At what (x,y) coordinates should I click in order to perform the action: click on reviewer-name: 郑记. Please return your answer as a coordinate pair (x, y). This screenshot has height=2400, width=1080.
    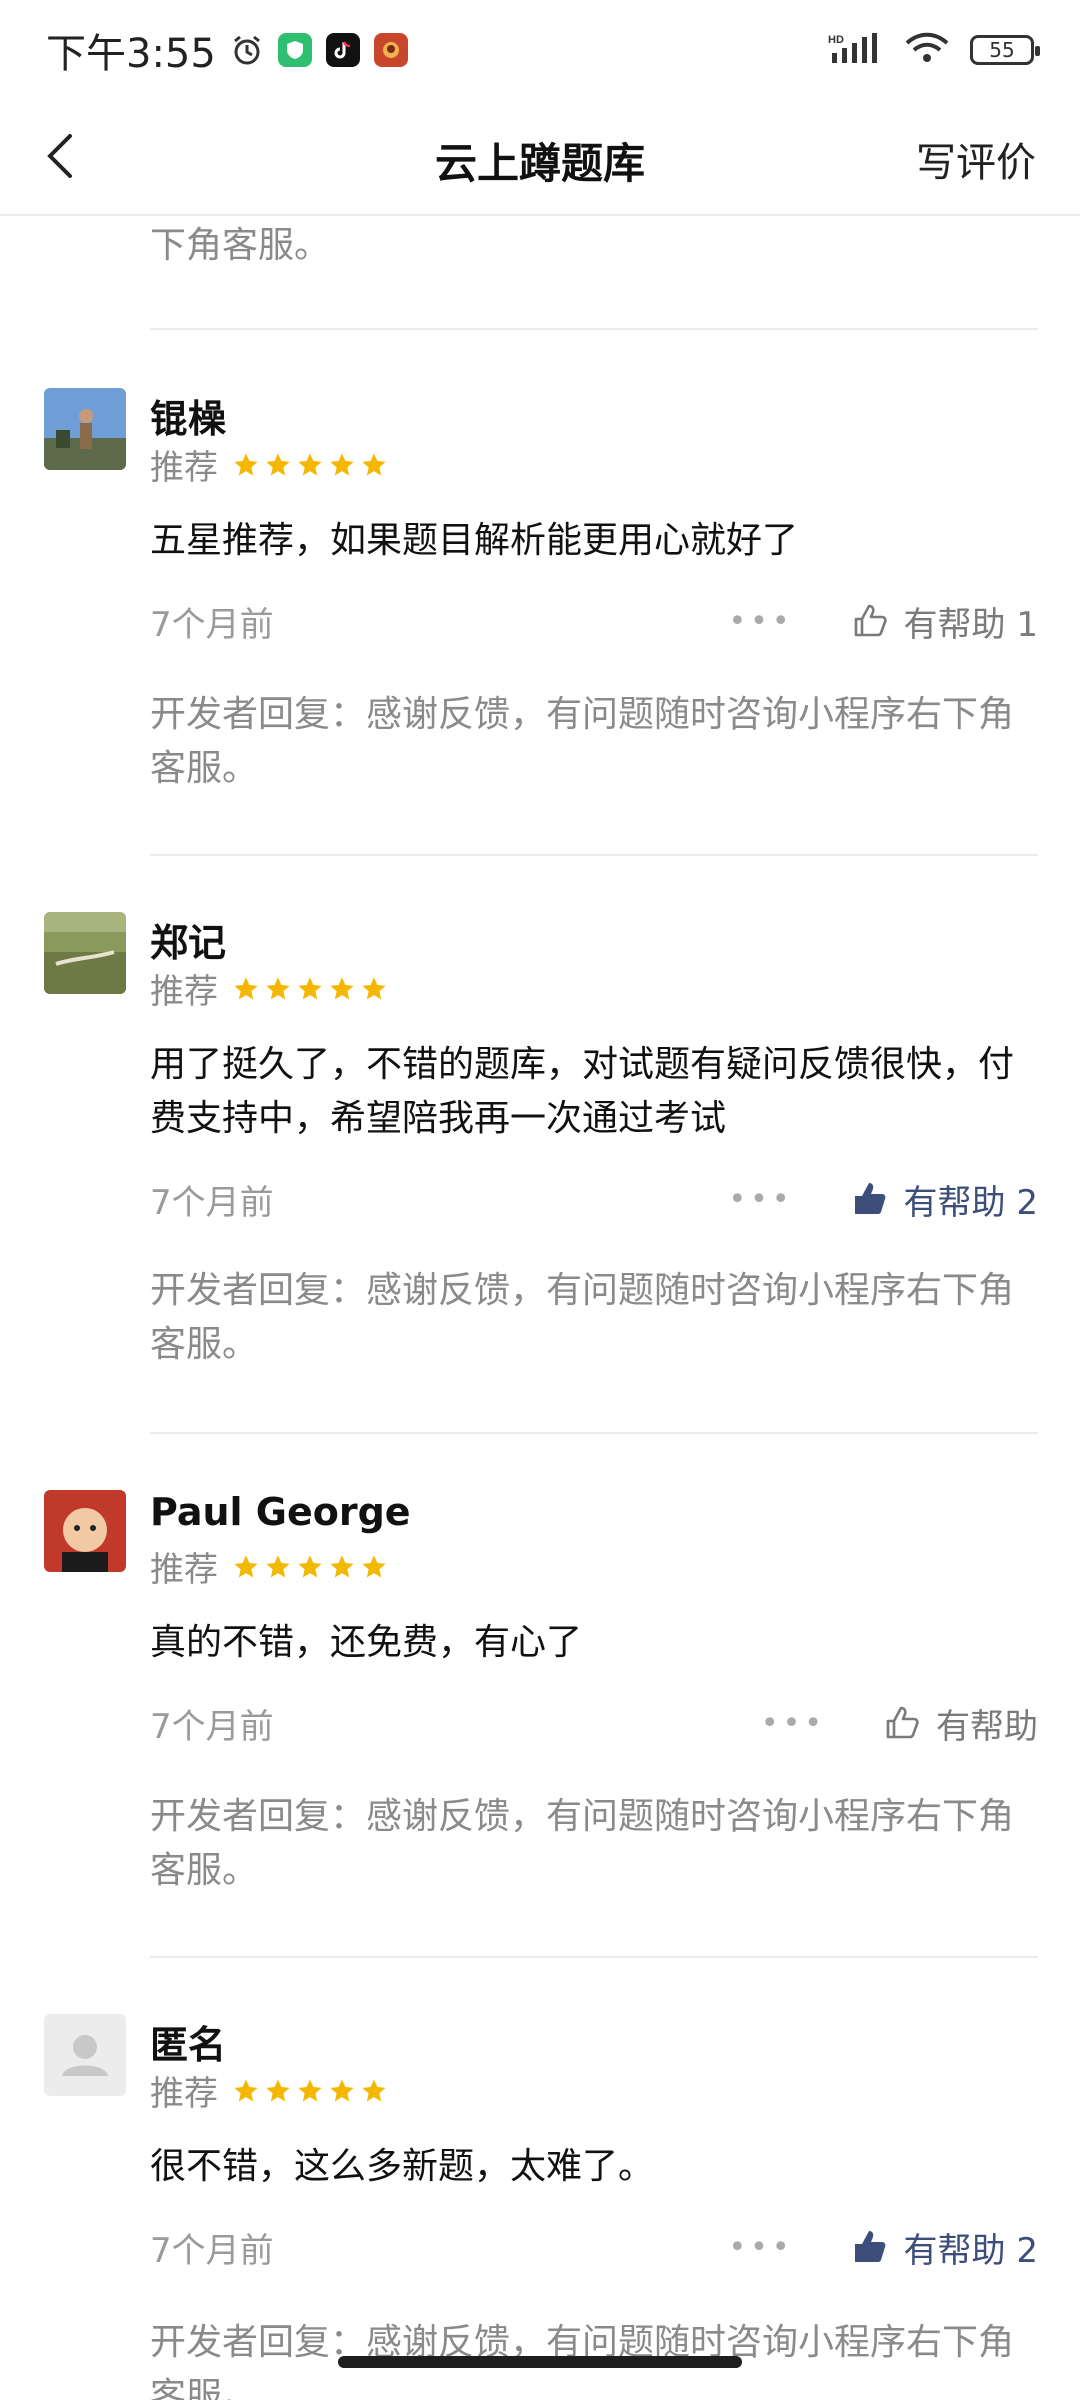
    Looking at the image, I should click on (188, 943).